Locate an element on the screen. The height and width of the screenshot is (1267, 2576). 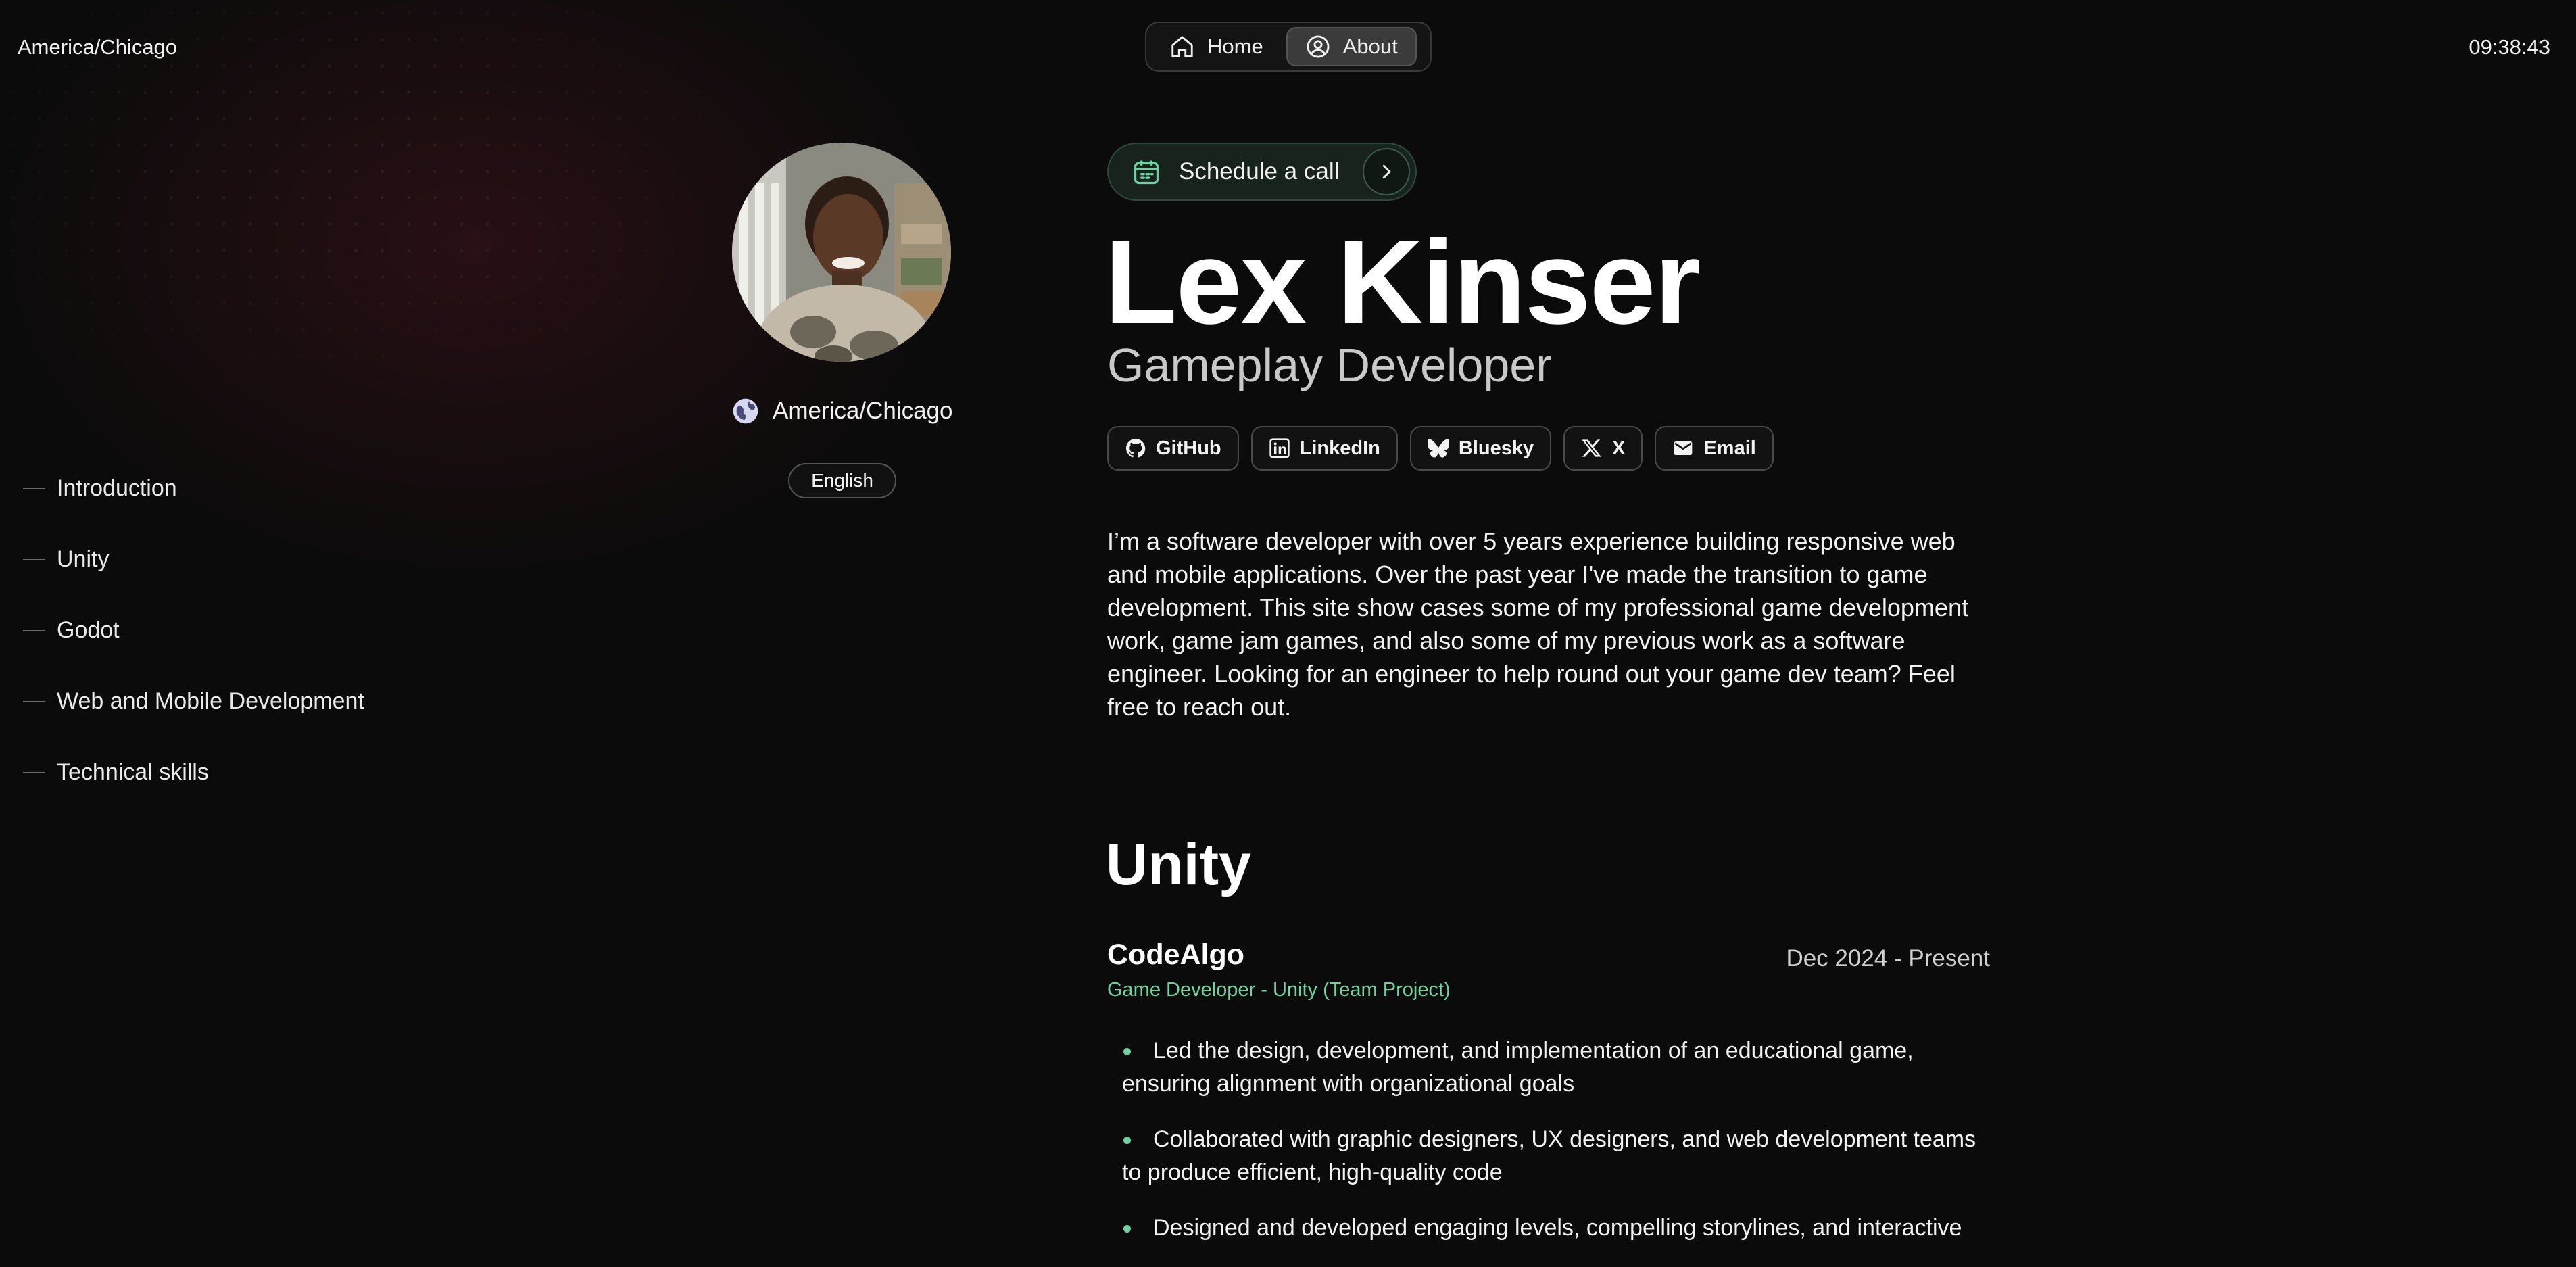
nav-home-button: Home is located at coordinates (1216, 47).